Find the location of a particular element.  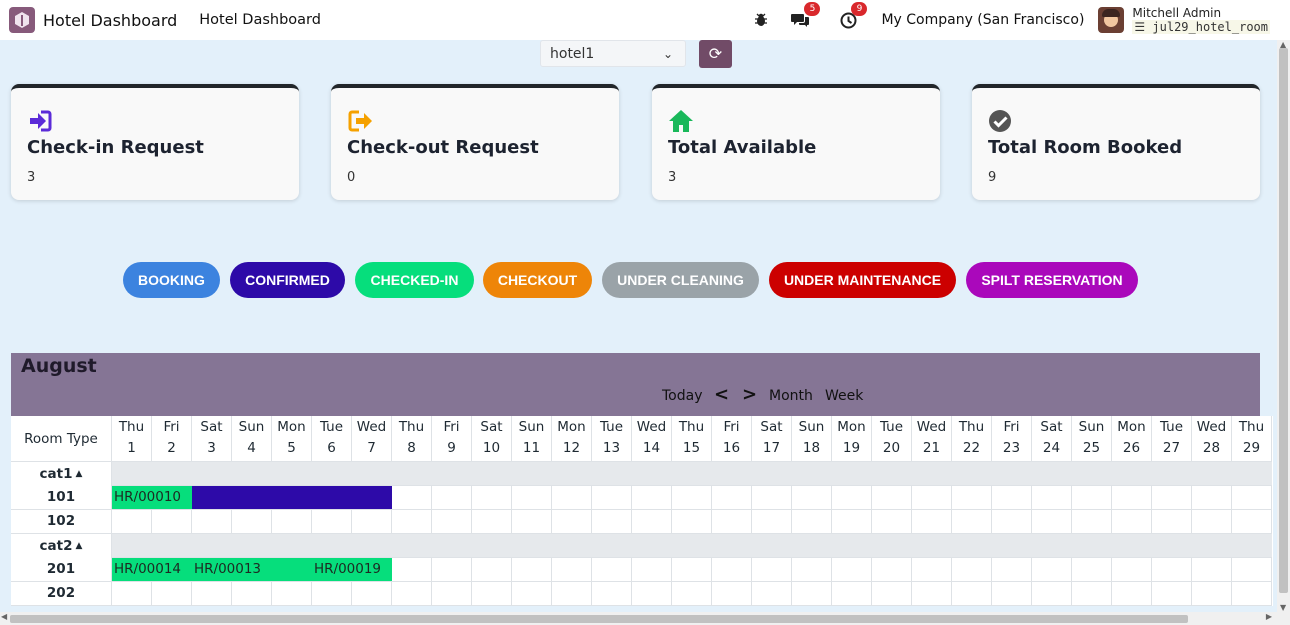

app-name: Hotel Dashboard is located at coordinates (110, 20).